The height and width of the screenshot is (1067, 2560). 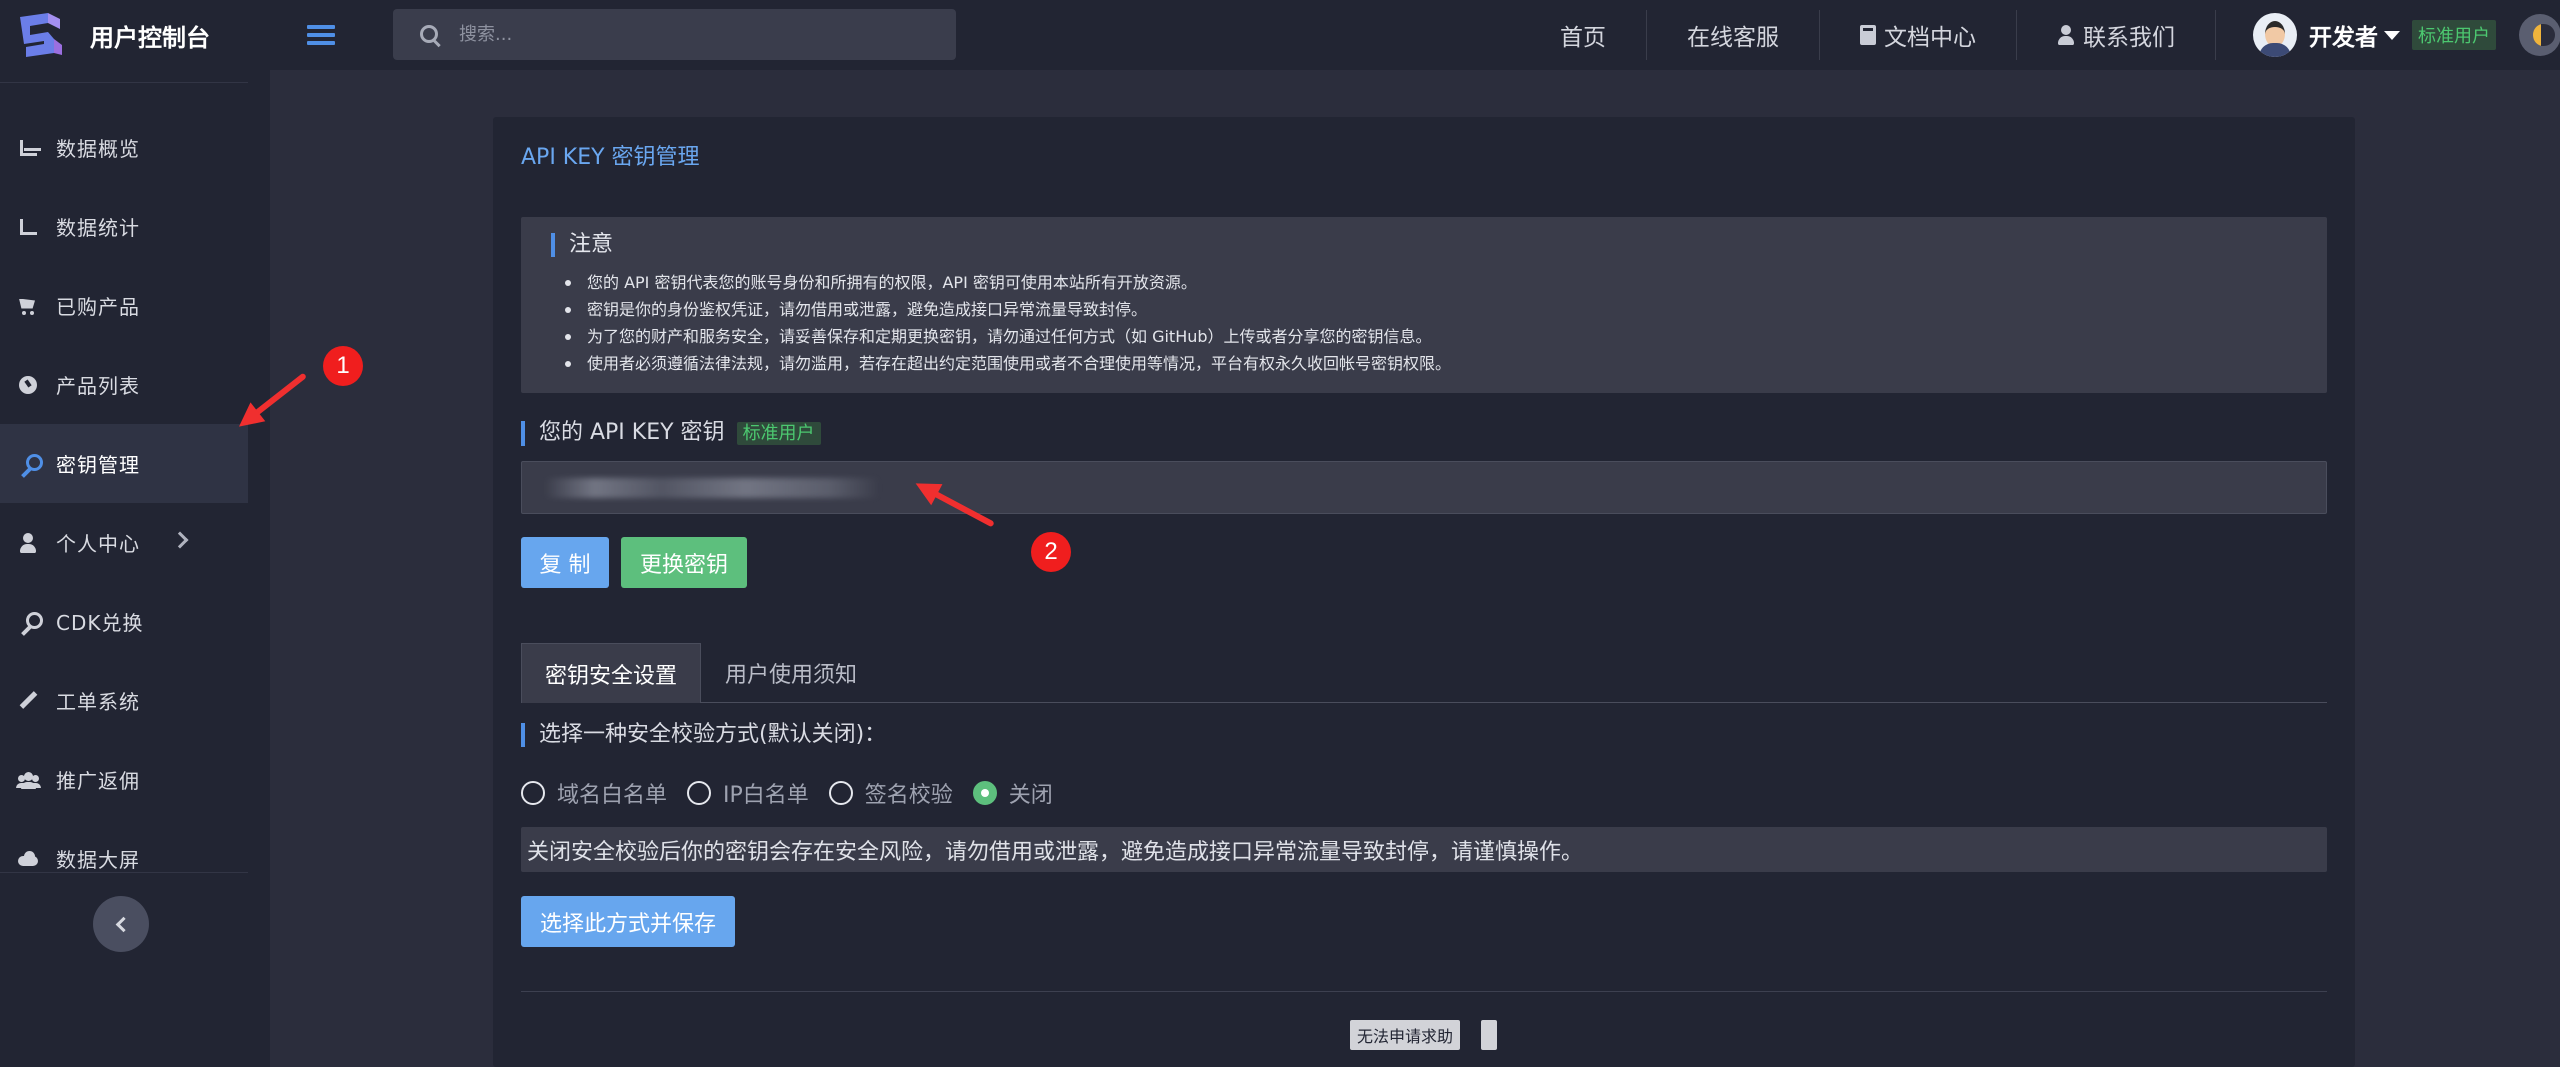 What do you see at coordinates (2539, 35) in the screenshot?
I see `theme-toggle-icon` at bounding box center [2539, 35].